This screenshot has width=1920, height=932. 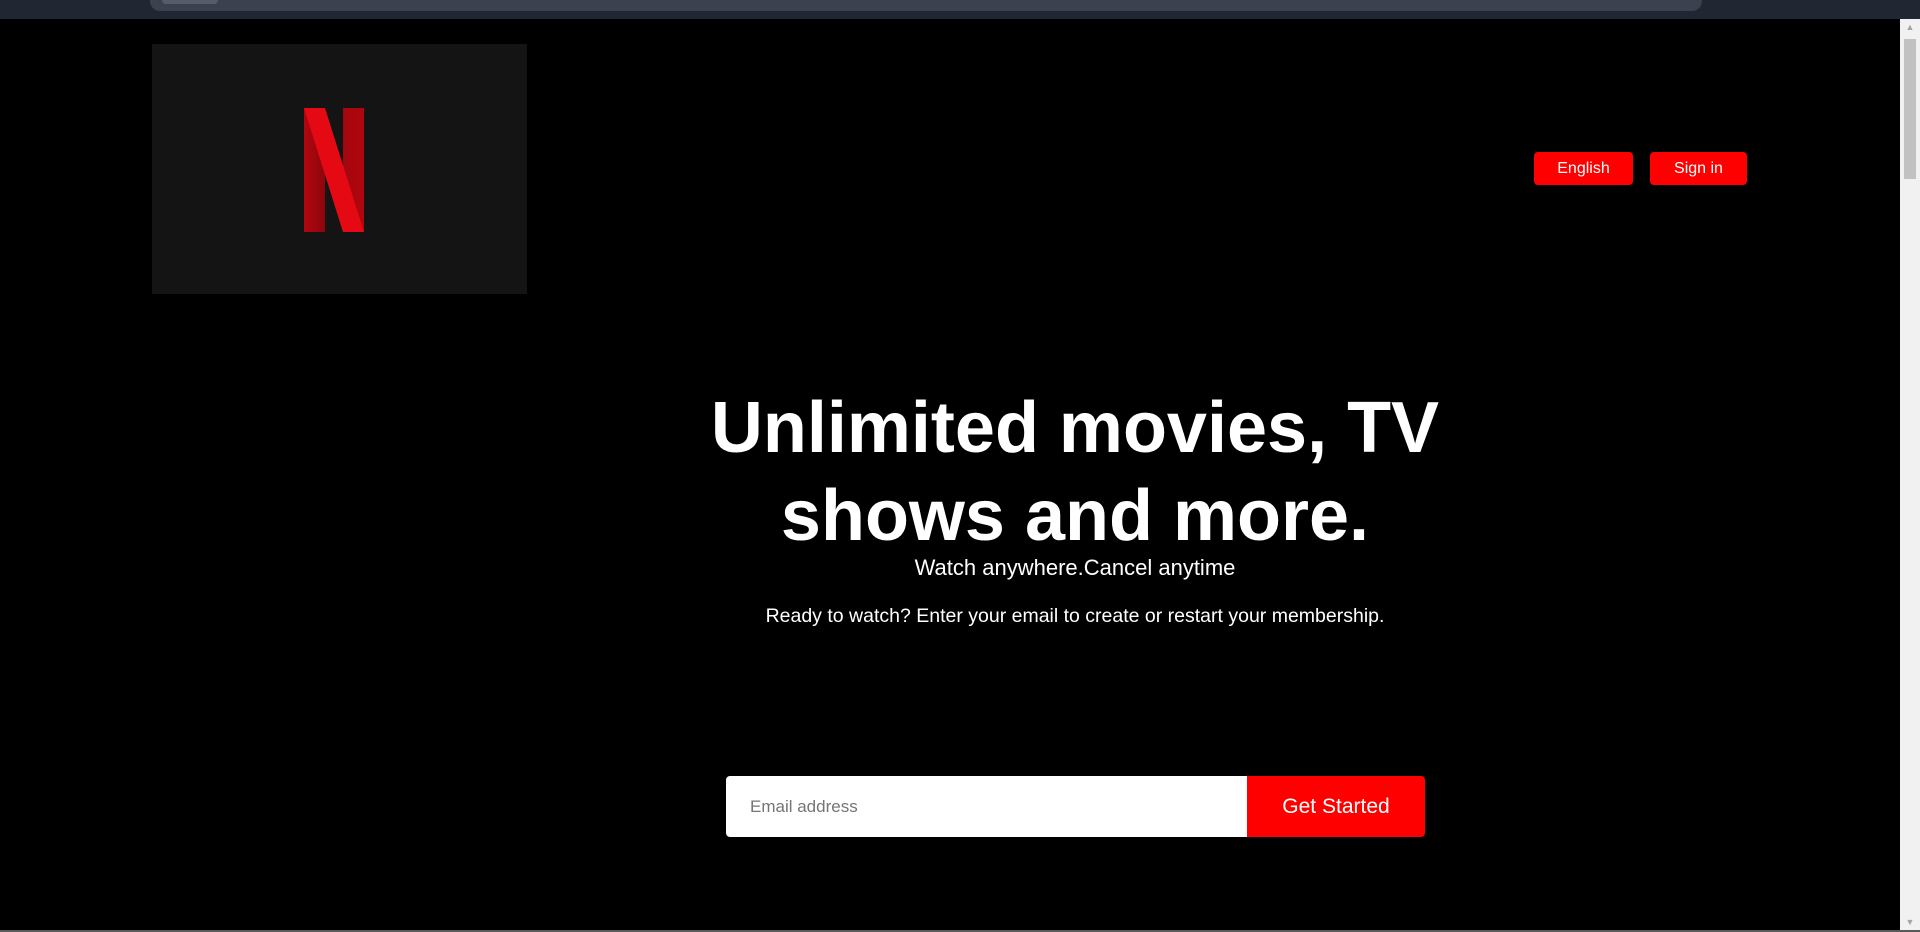 I want to click on browser-tab, so click(x=190, y=2).